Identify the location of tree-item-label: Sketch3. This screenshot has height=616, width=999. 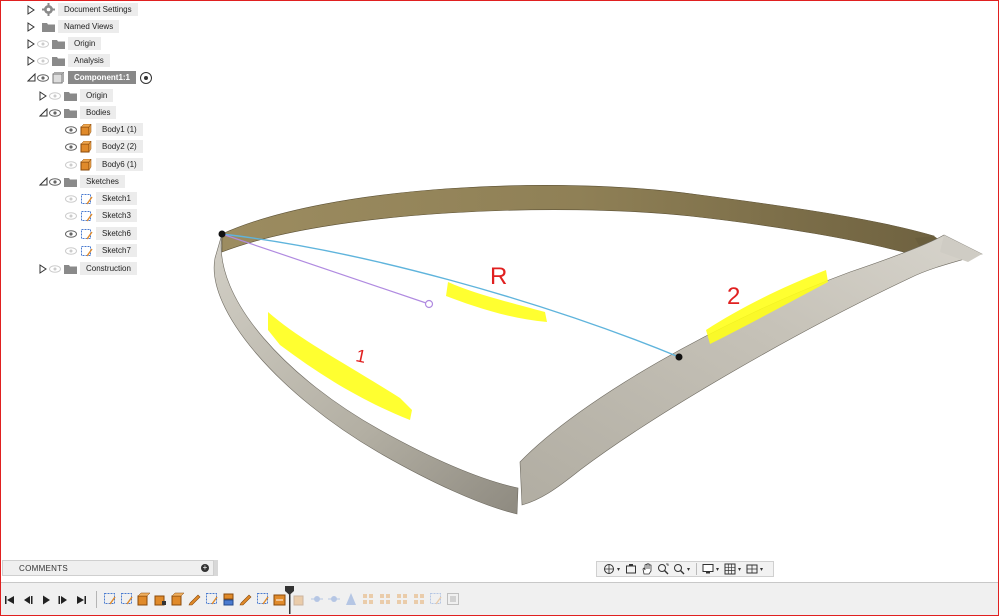
(116, 215).